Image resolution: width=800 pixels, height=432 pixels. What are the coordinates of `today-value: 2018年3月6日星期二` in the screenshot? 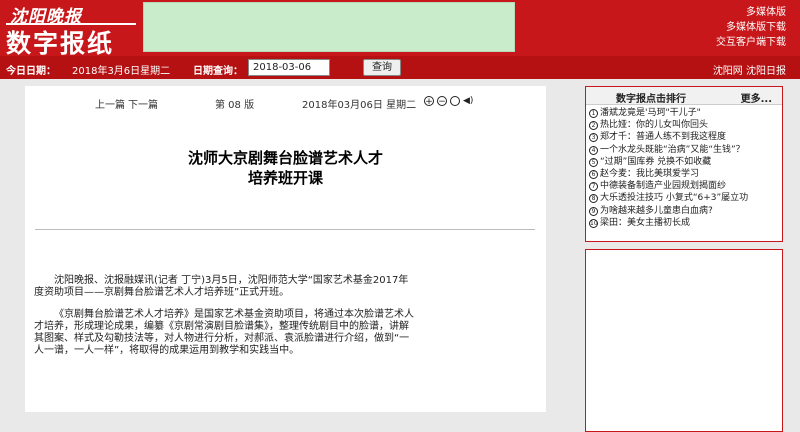 It's located at (121, 71).